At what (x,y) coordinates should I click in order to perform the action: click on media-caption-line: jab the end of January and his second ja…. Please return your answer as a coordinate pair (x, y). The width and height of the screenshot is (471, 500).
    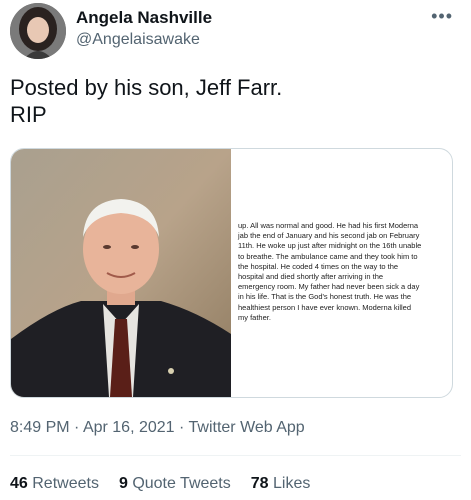
    Looking at the image, I should click on (329, 236).